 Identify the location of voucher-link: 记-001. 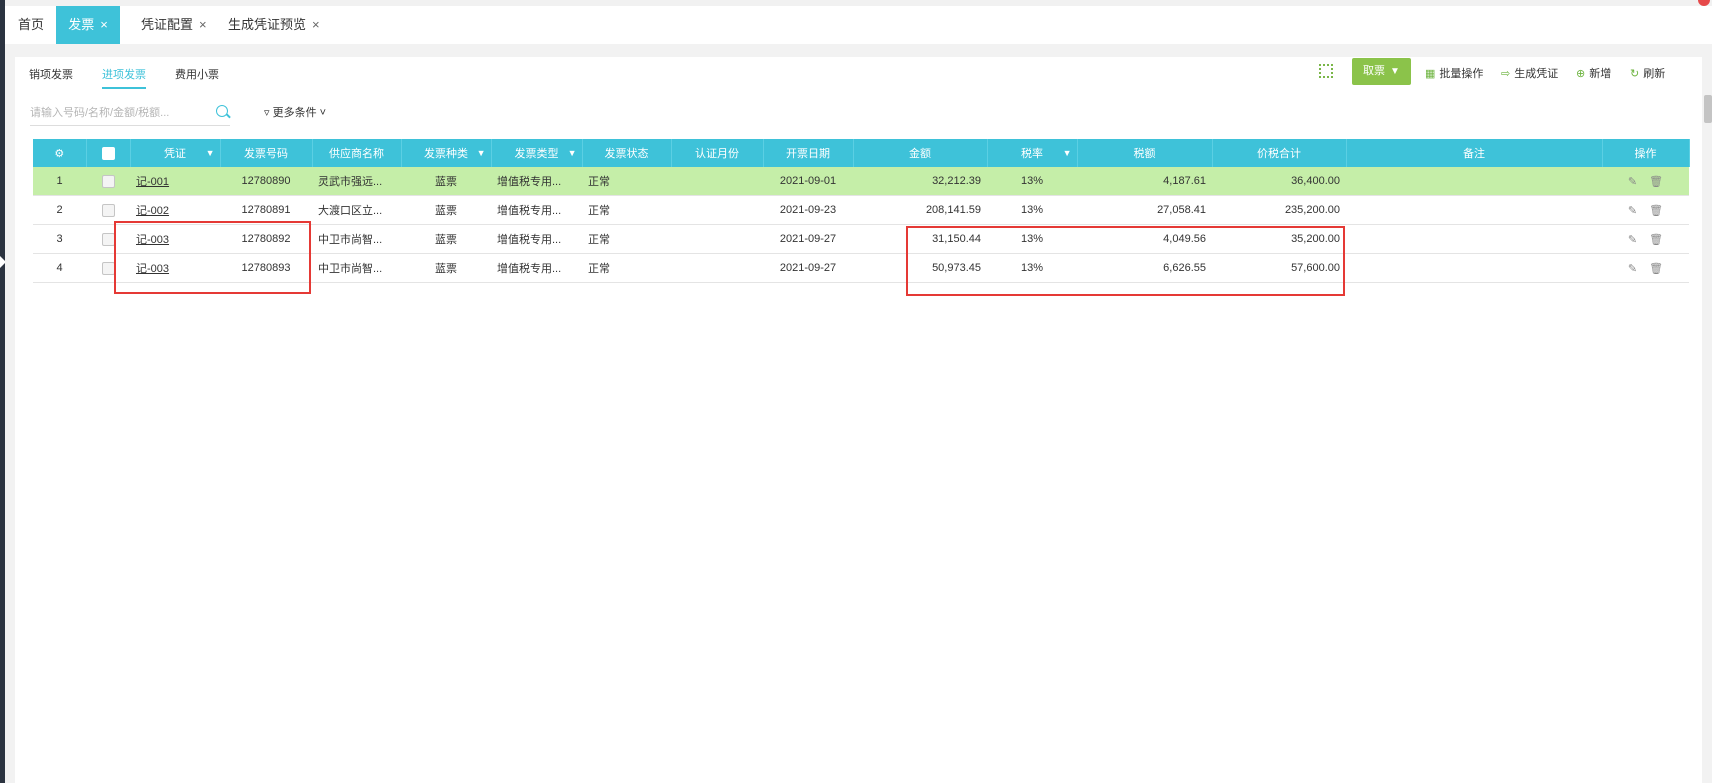
(152, 182).